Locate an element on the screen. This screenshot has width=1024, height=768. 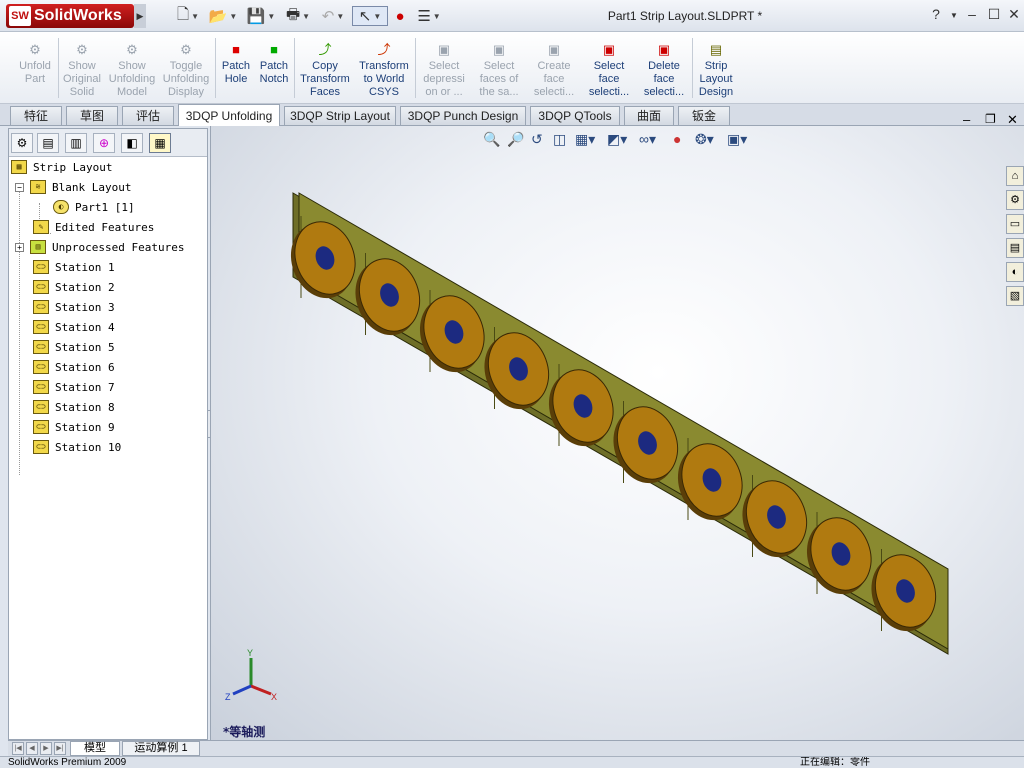
doc-minimize-icon: – is located at coordinates (966, 119).